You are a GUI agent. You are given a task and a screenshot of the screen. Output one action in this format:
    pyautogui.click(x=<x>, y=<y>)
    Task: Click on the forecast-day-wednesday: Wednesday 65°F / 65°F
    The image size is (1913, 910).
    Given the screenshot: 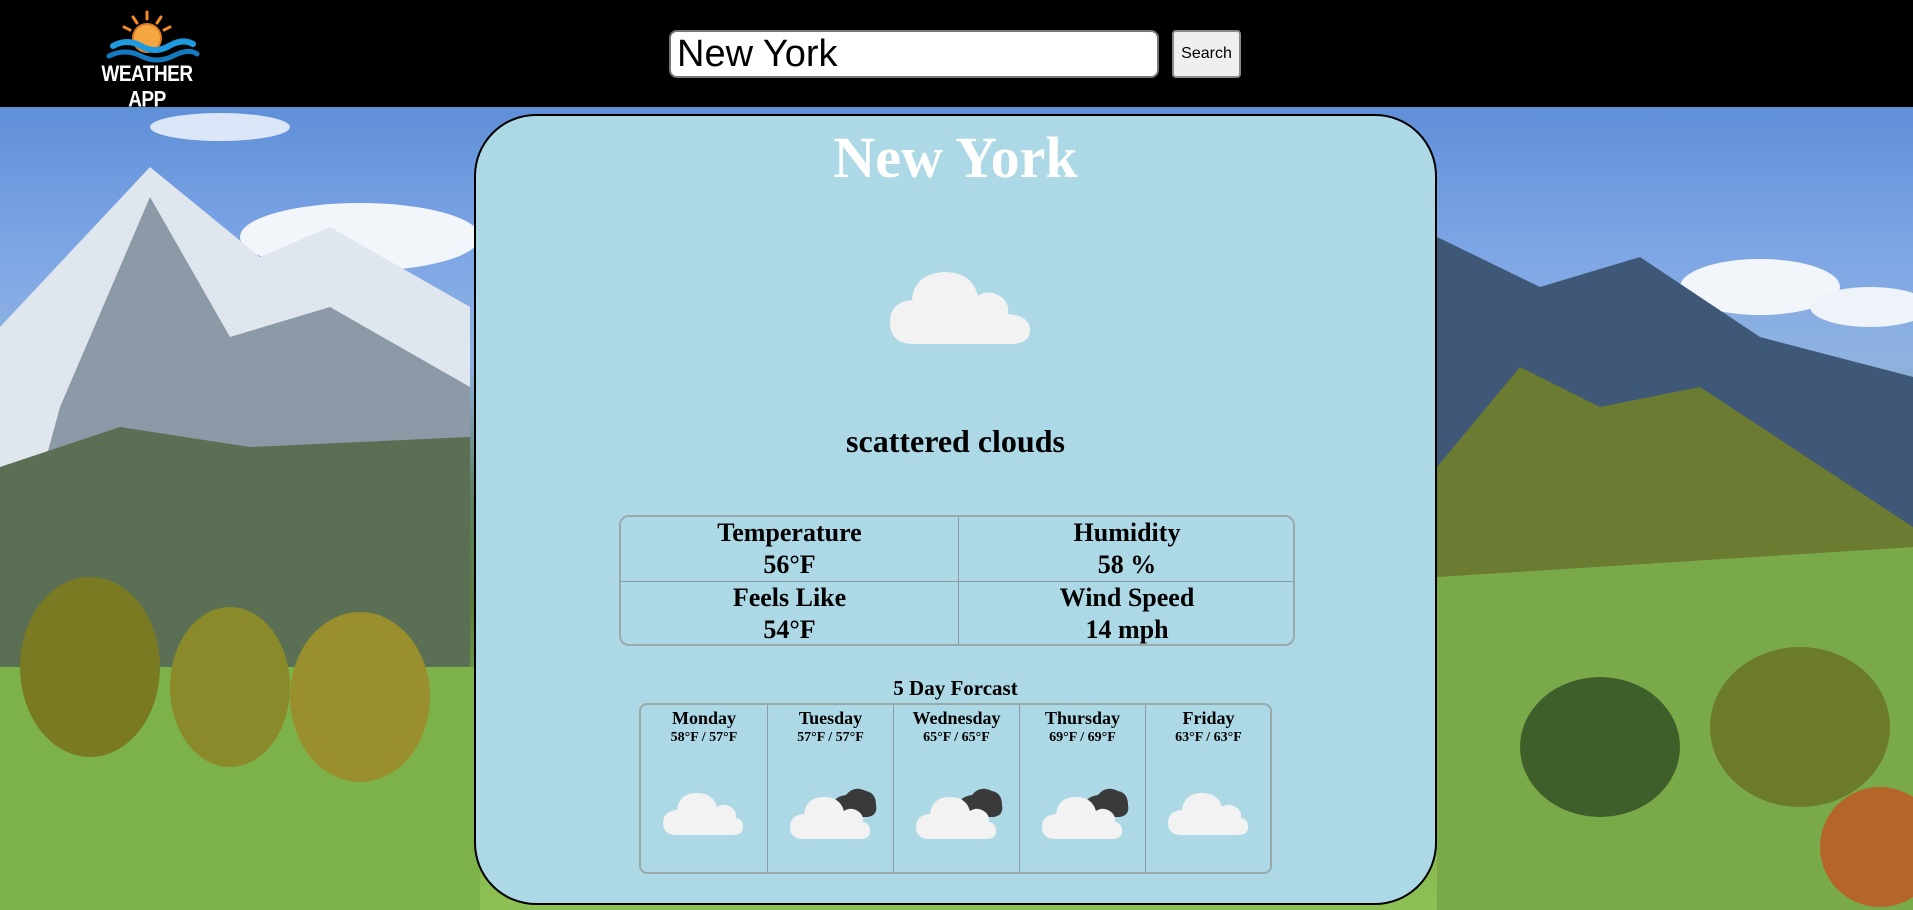 What is the action you would take?
    pyautogui.click(x=956, y=788)
    